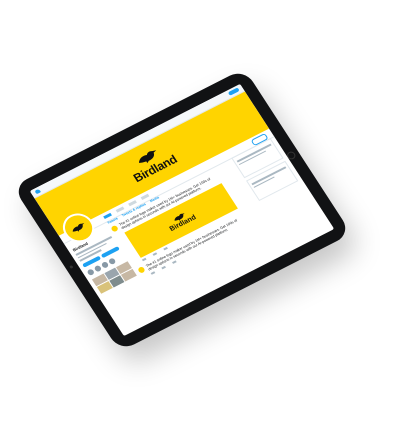  What do you see at coordinates (38, 191) in the screenshot?
I see `twitter-bird-icon` at bounding box center [38, 191].